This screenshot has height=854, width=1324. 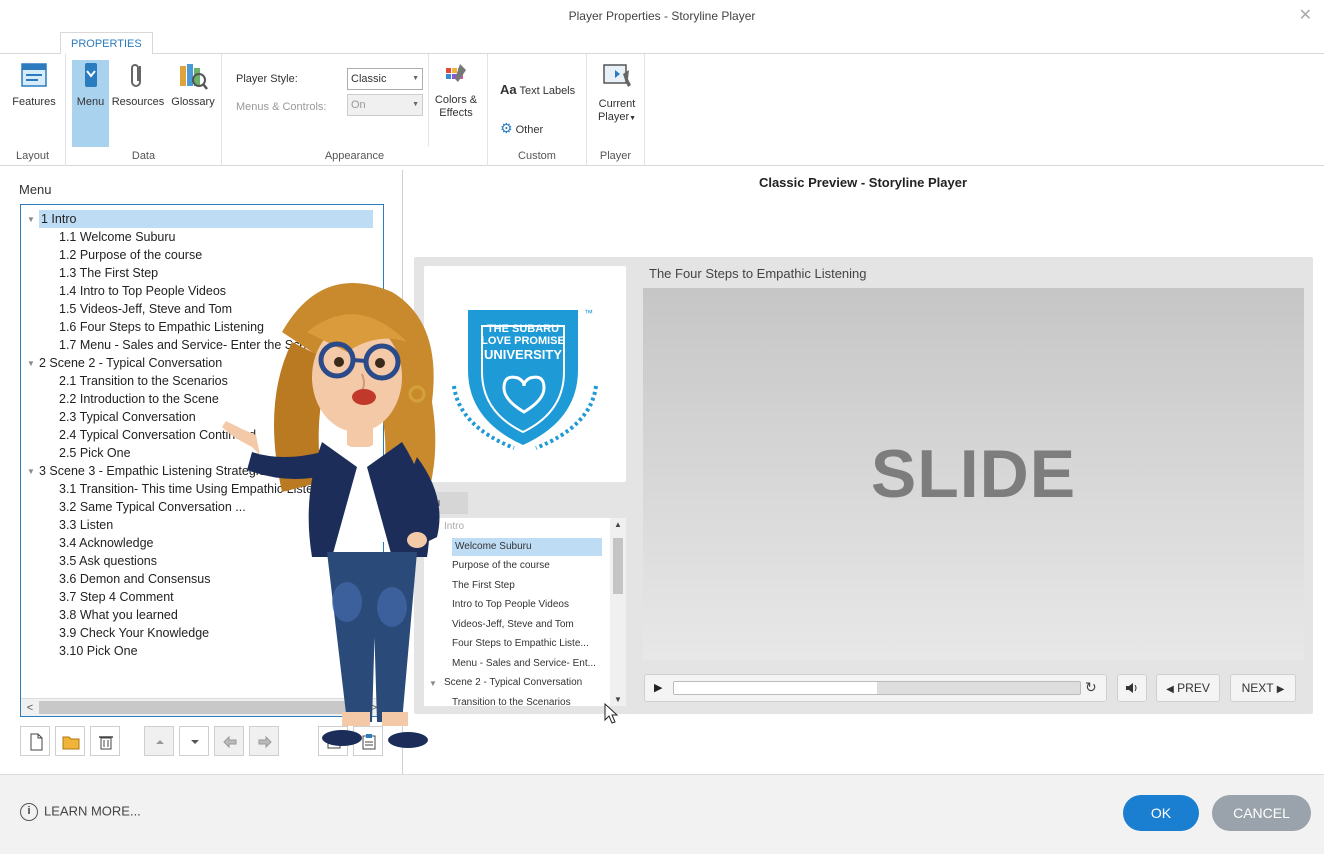 What do you see at coordinates (1132, 688) in the screenshot?
I see `volume-button` at bounding box center [1132, 688].